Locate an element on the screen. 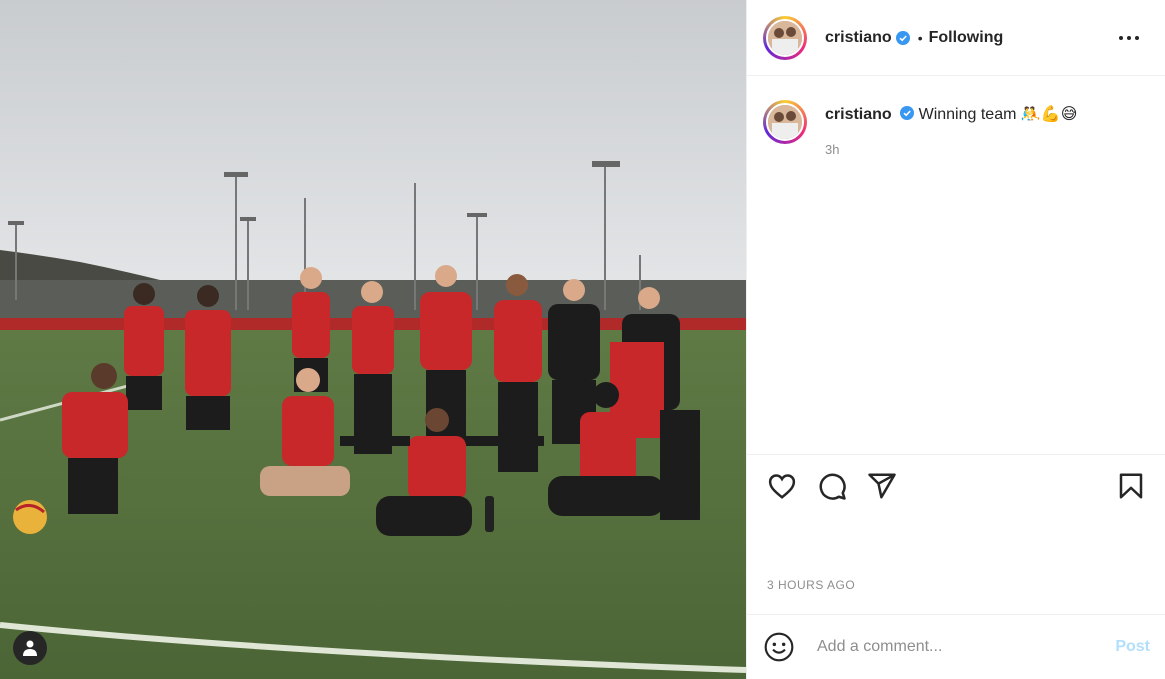  caption-username: cristiano is located at coordinates (858, 114).